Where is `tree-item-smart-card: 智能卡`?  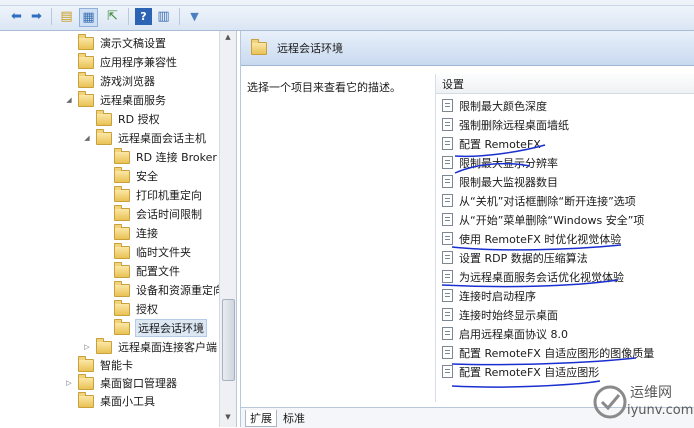
tree-item-smart-card: 智能卡 is located at coordinates (98, 364).